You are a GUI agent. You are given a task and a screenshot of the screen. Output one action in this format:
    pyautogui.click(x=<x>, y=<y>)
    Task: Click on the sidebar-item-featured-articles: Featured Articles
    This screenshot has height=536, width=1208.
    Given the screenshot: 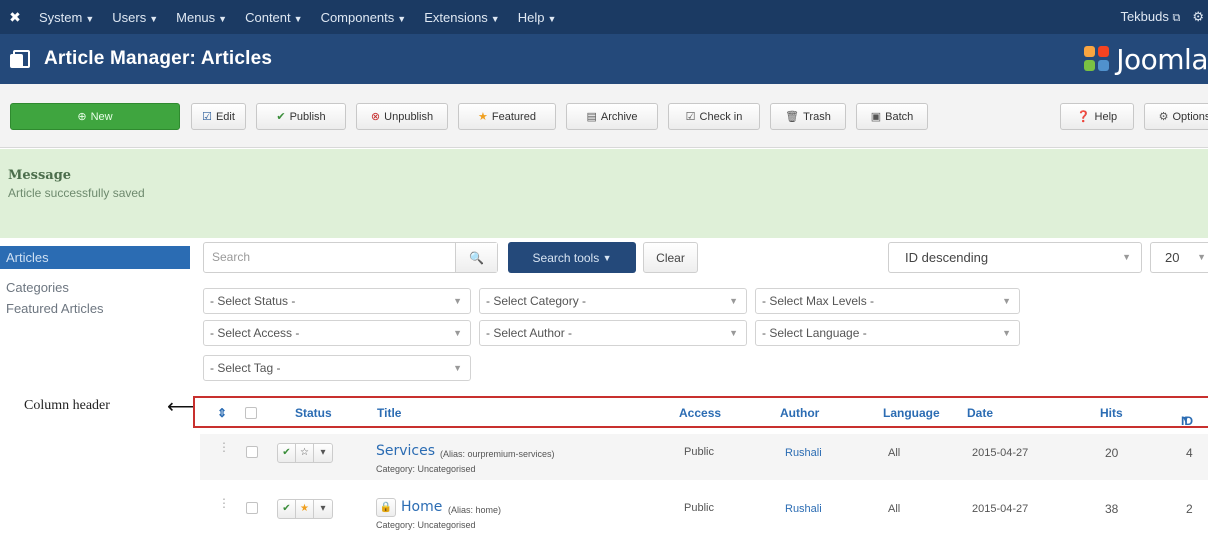 What is the action you would take?
    pyautogui.click(x=95, y=308)
    